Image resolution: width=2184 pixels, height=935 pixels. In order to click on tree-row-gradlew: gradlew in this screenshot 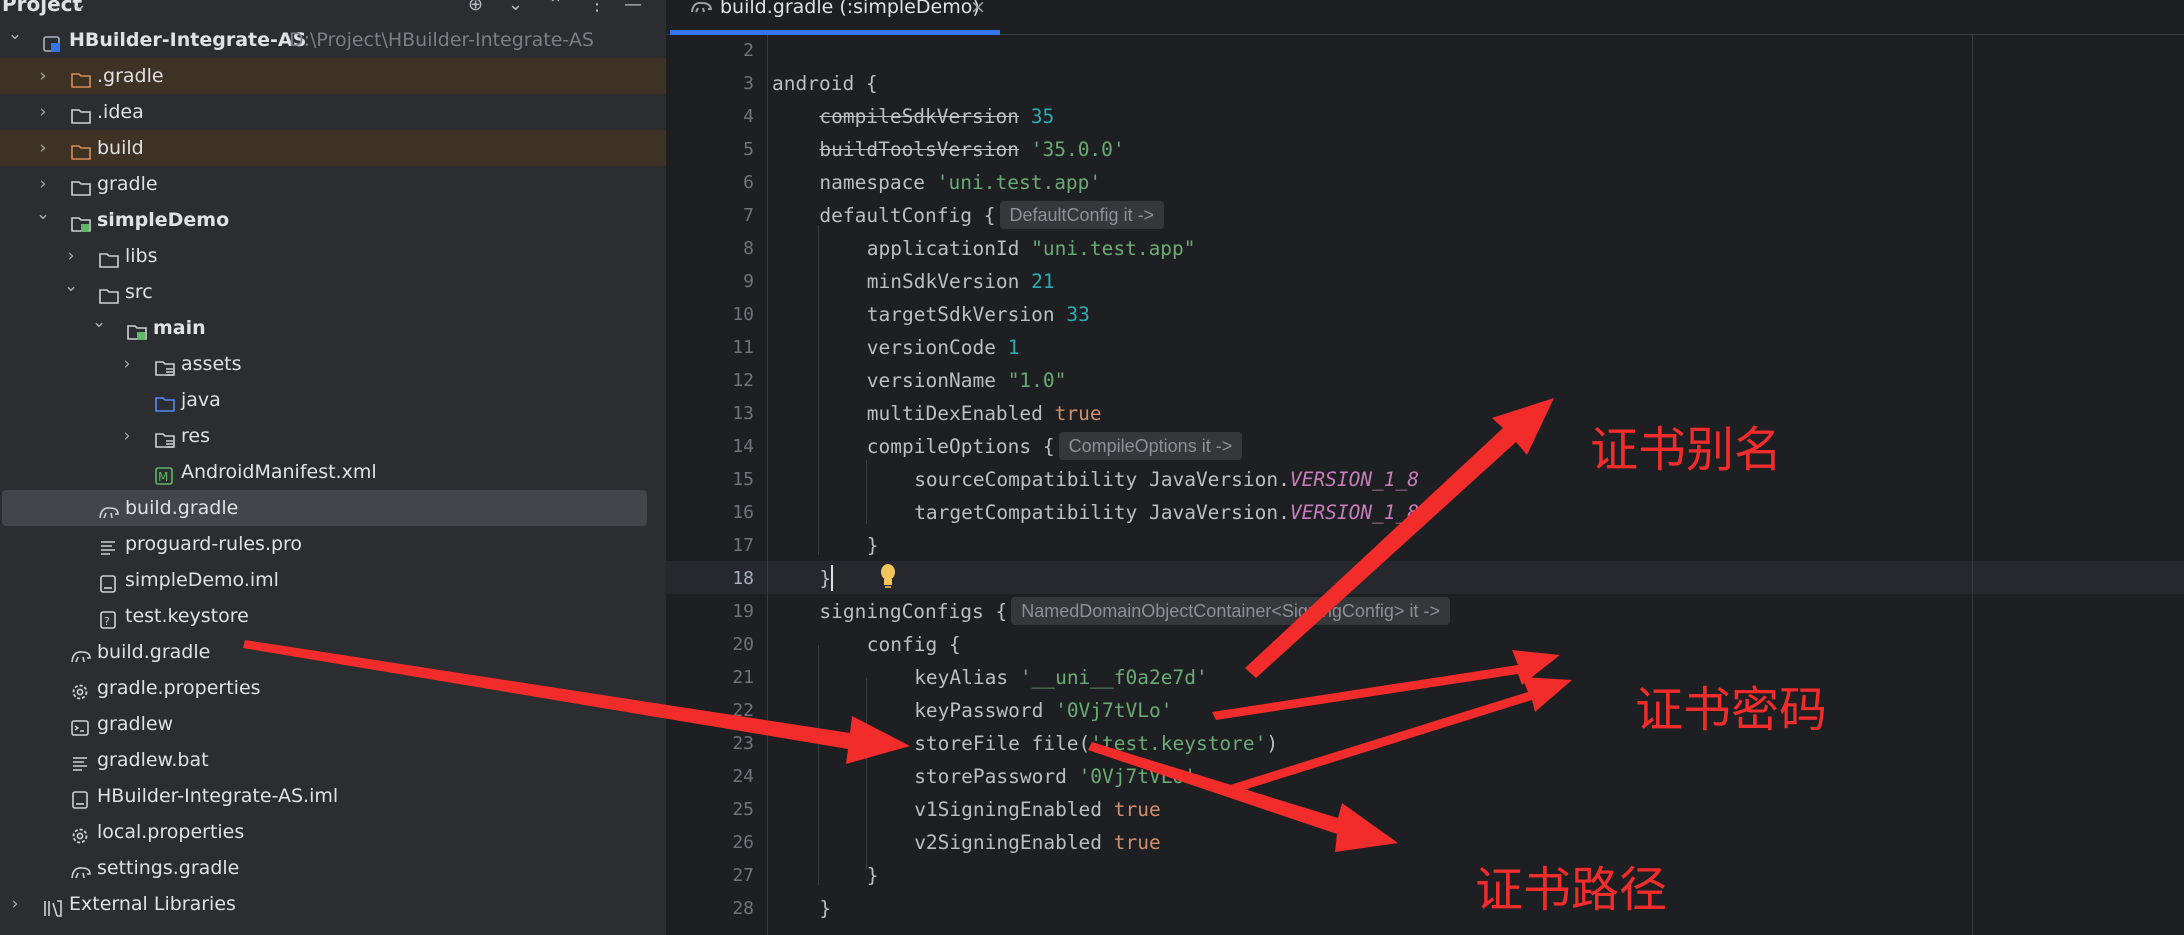, I will do `click(333, 724)`.